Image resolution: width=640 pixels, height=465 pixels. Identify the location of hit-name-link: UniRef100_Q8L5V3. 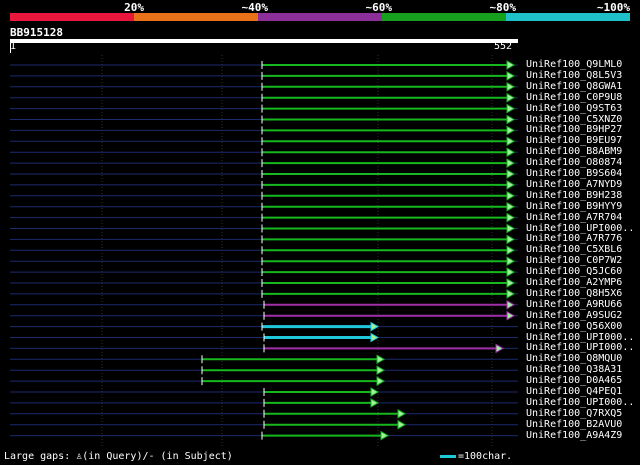
(574, 75).